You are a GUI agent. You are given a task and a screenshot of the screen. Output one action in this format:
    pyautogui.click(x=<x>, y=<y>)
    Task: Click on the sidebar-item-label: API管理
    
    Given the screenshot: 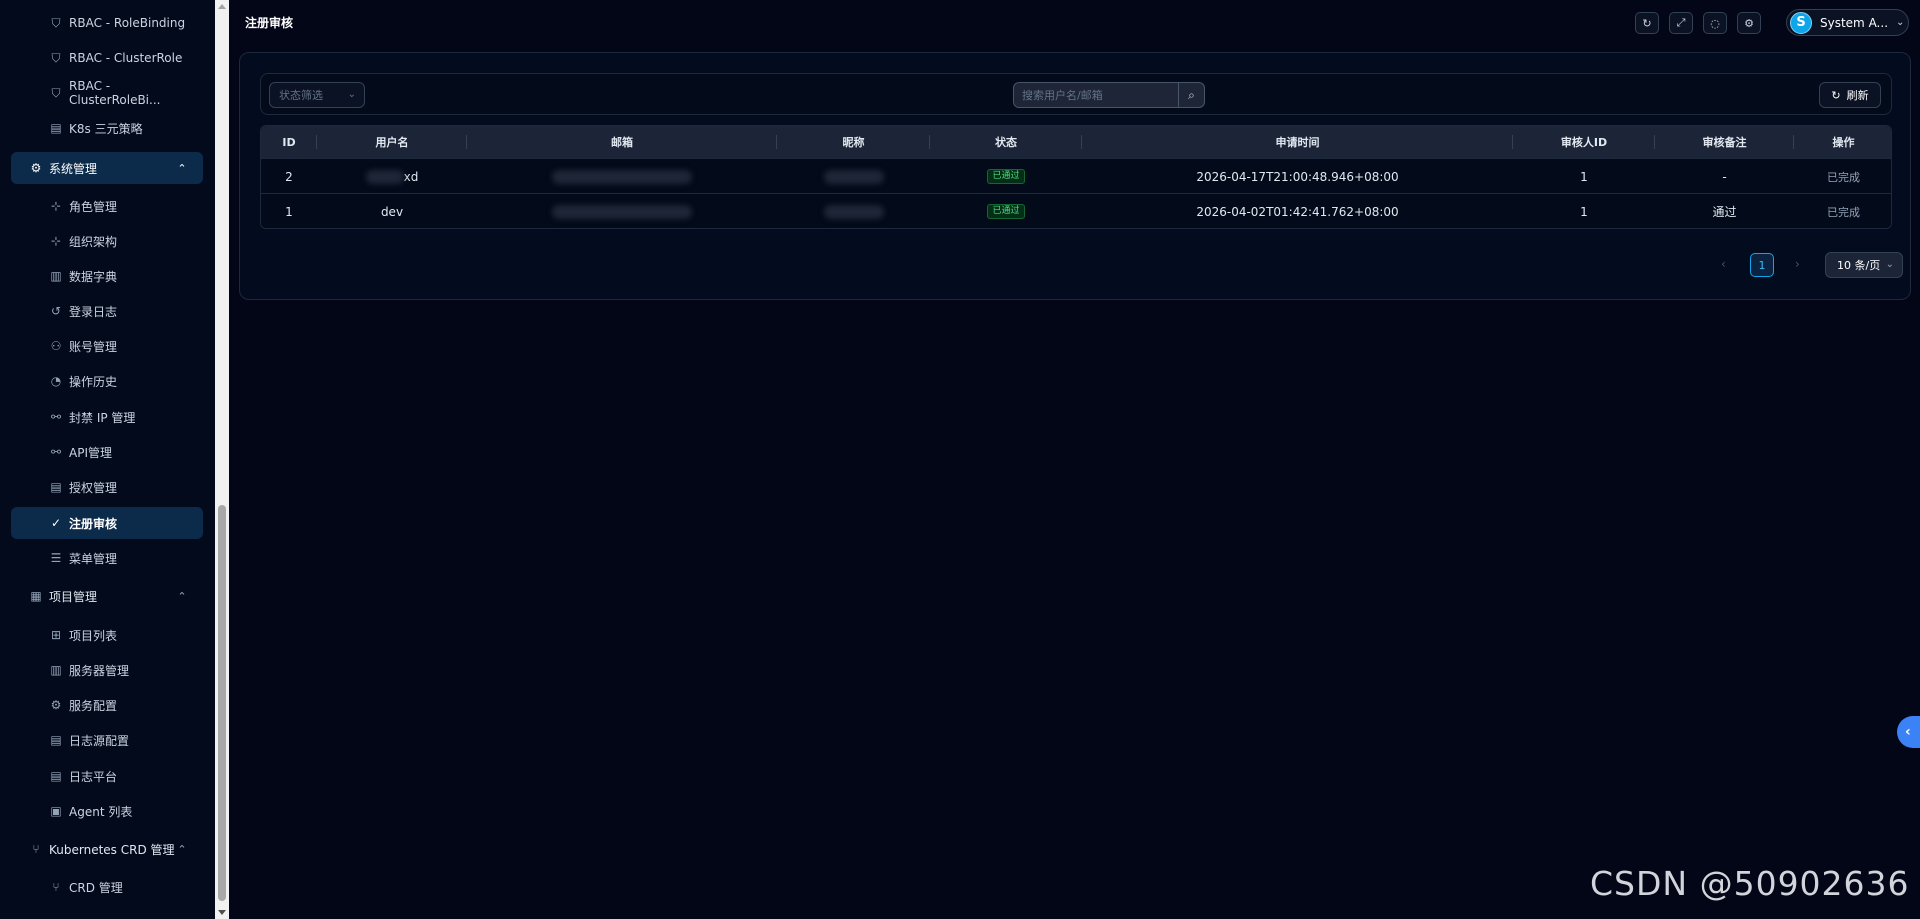 What is the action you would take?
    pyautogui.click(x=90, y=452)
    